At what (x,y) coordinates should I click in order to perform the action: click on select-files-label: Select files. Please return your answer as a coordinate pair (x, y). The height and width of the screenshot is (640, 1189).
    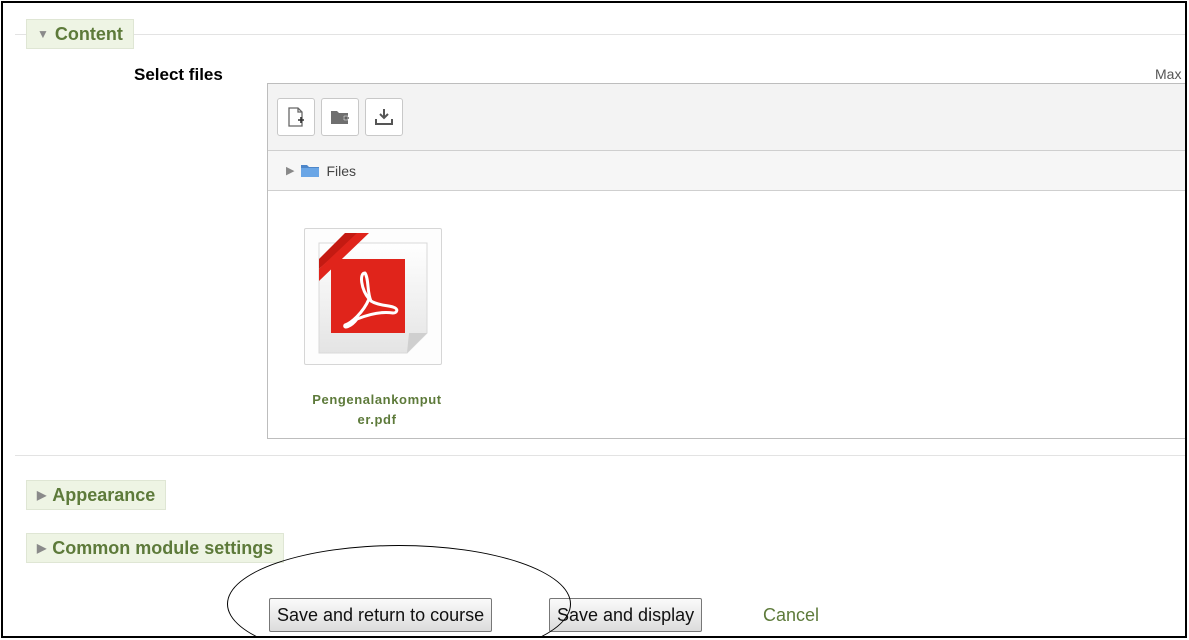
    Looking at the image, I should click on (178, 74).